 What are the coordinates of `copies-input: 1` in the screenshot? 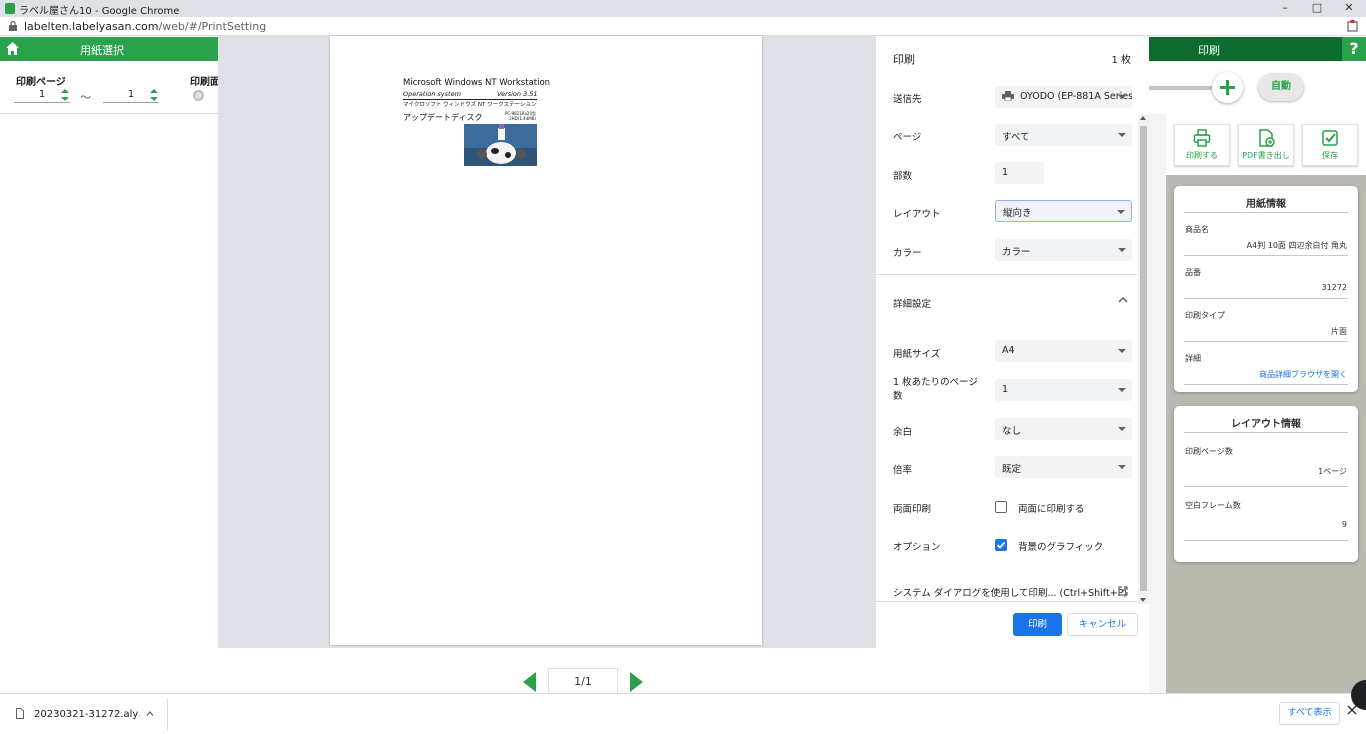 It's located at (1019, 173).